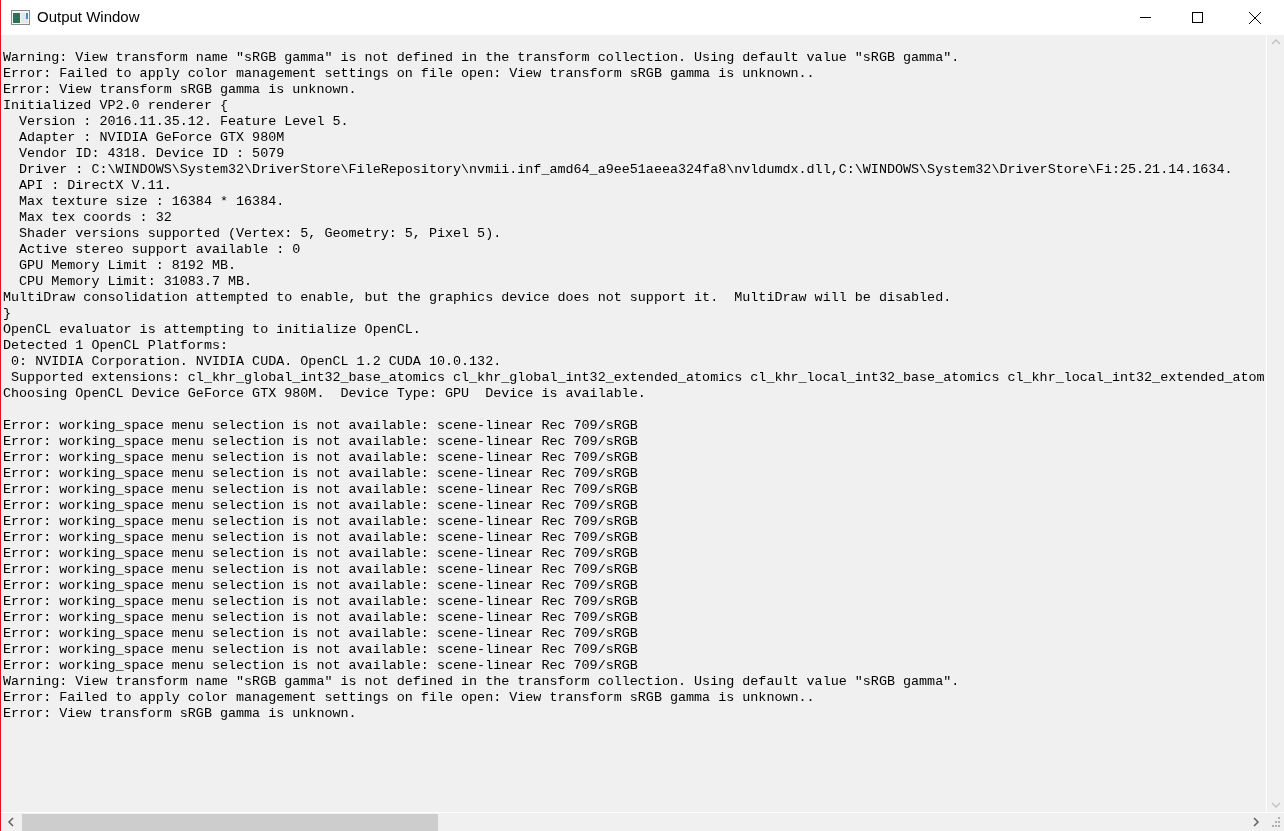 This screenshot has height=831, width=1284. What do you see at coordinates (1275, 822) in the screenshot?
I see `resize-grip-icon` at bounding box center [1275, 822].